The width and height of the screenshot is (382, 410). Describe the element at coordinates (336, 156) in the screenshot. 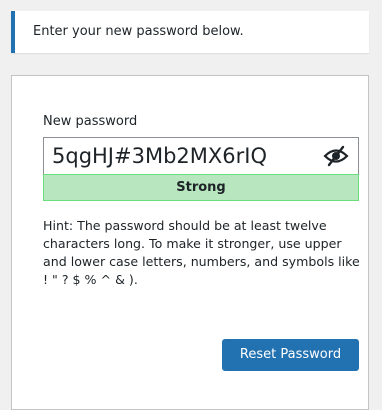

I see `eye-slash-icon` at that location.